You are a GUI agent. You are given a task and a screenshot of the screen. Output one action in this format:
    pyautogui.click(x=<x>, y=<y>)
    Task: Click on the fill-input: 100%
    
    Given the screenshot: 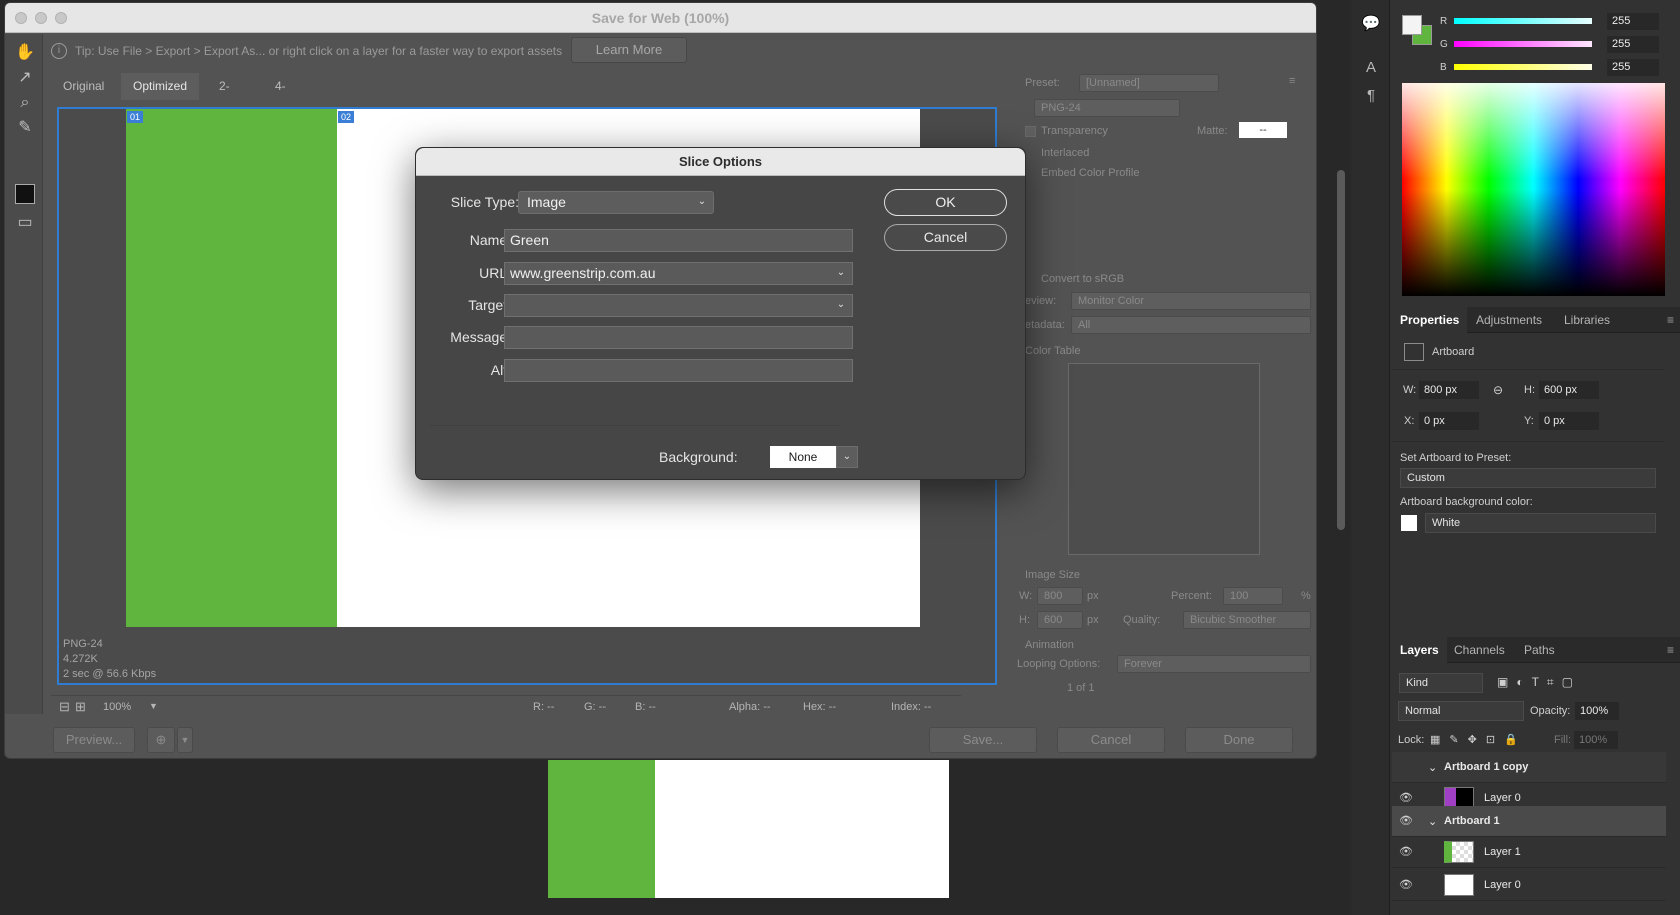 What is the action you would take?
    pyautogui.click(x=1596, y=740)
    